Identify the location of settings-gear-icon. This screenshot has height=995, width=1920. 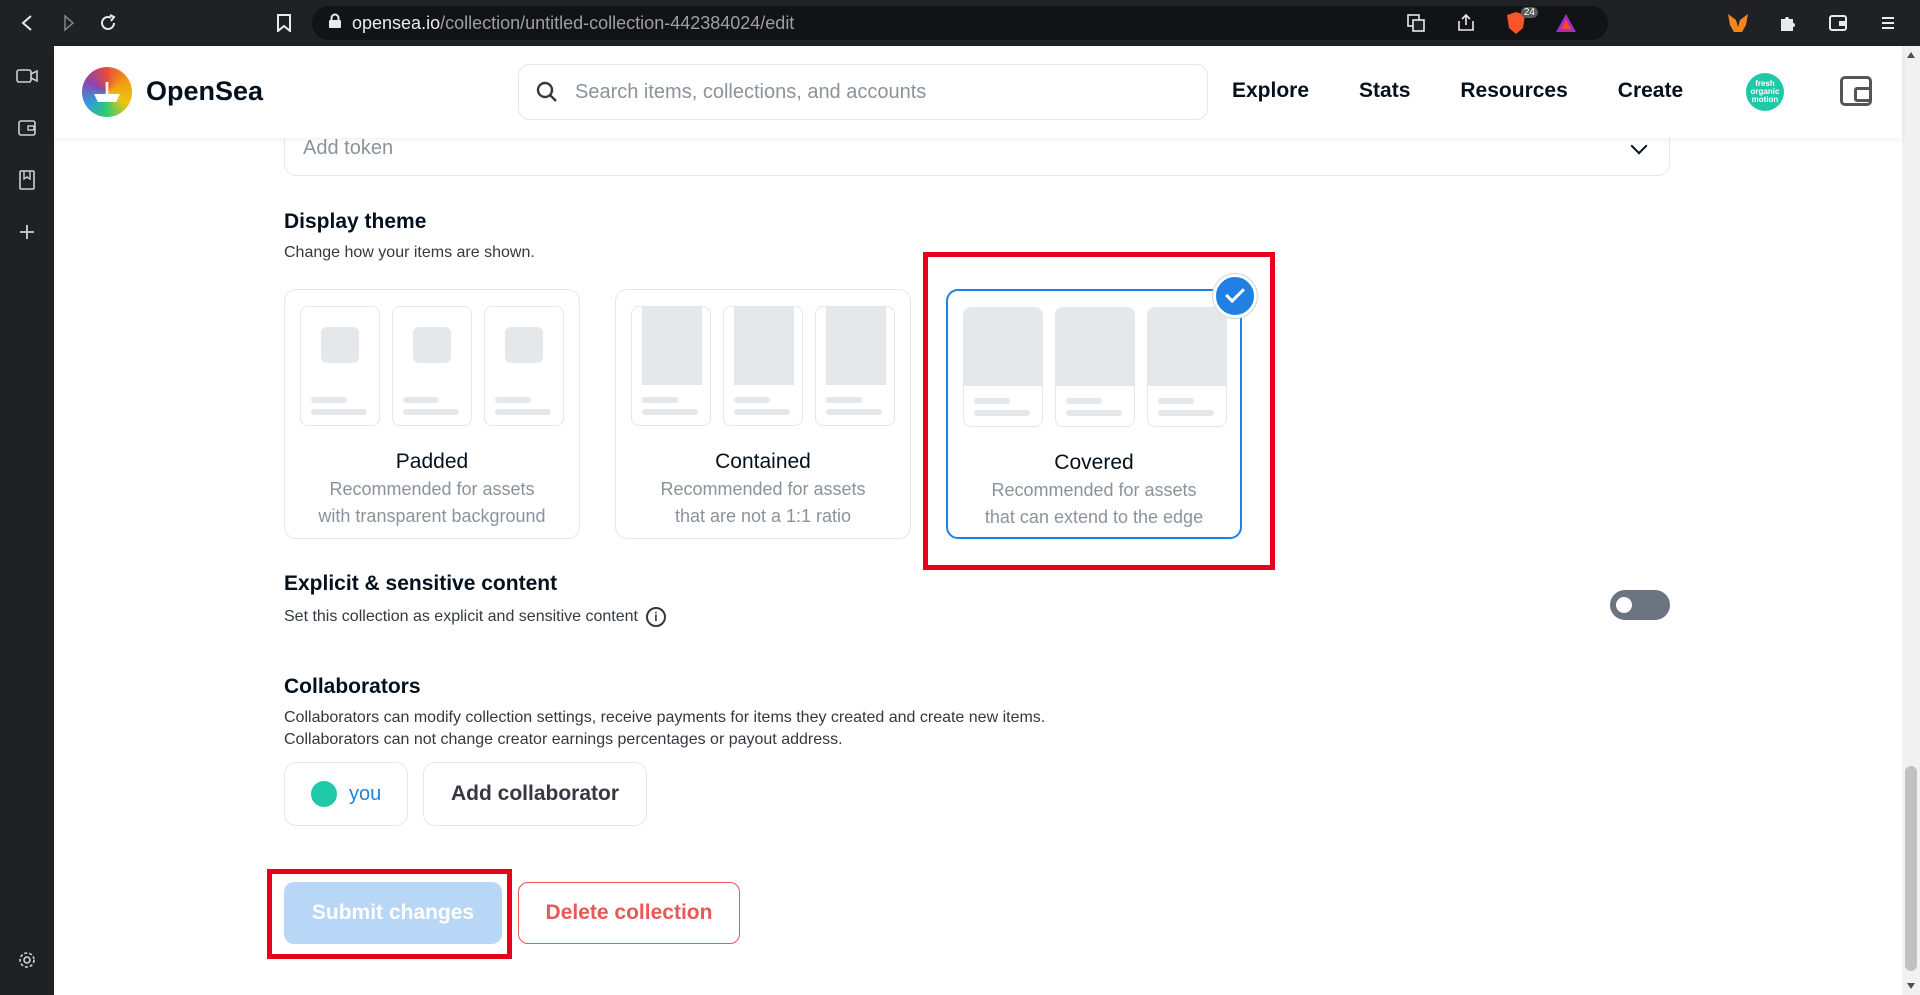
(27, 960).